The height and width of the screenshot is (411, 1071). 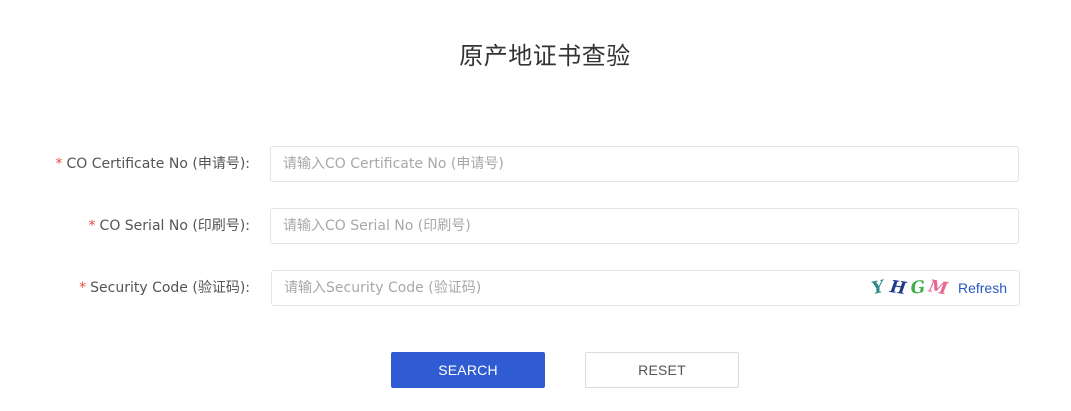 I want to click on search-button: SEARCH, so click(x=468, y=370).